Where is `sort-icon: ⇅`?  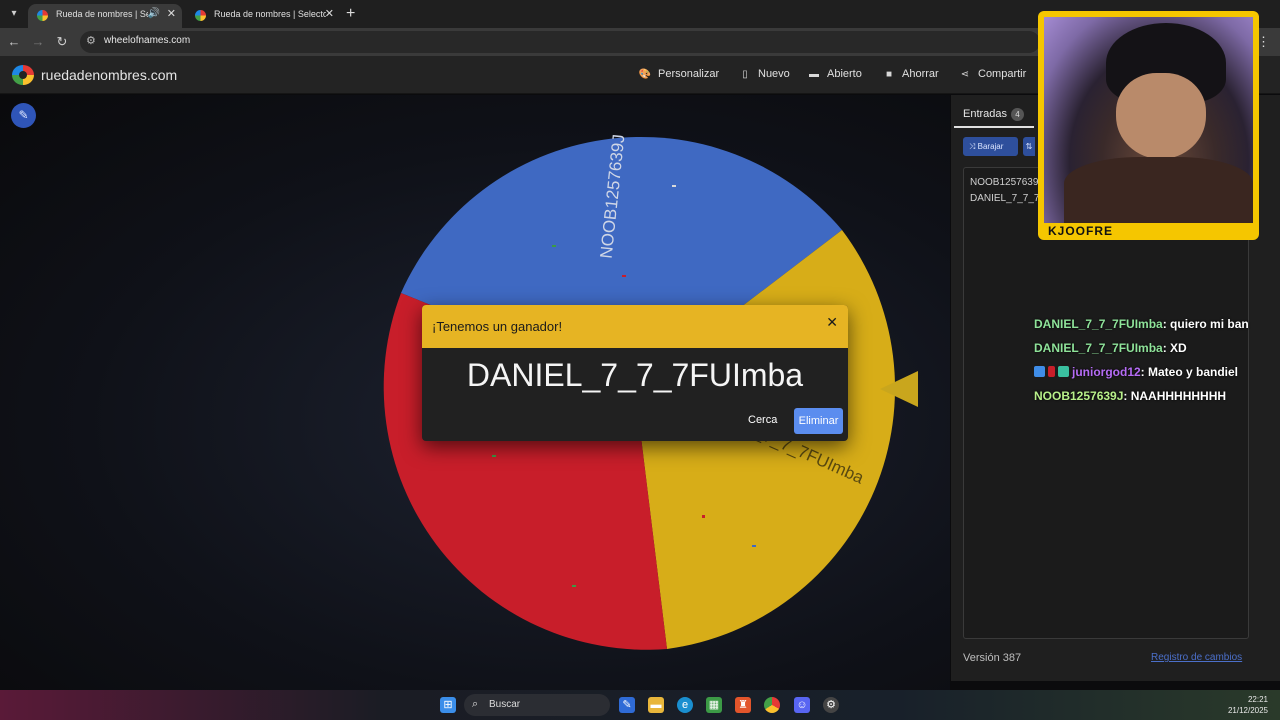 sort-icon: ⇅ is located at coordinates (1029, 146).